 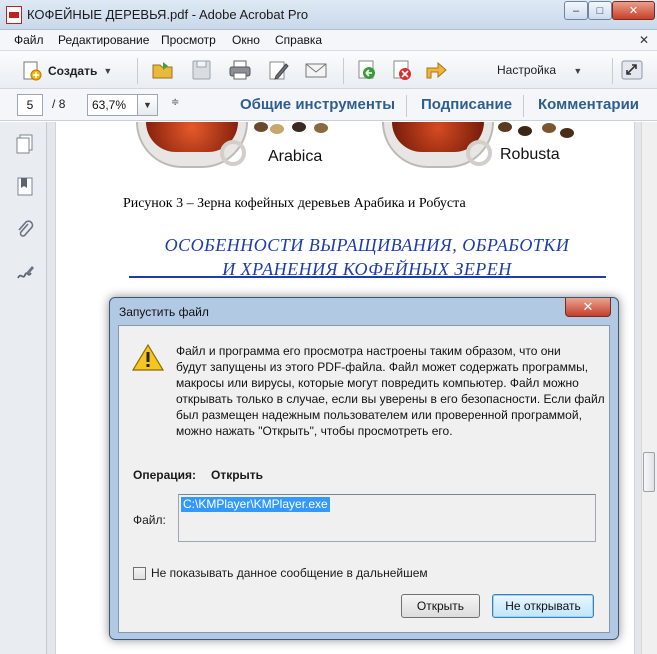 What do you see at coordinates (298, 40) in the screenshot?
I see `menu-help: Справка` at bounding box center [298, 40].